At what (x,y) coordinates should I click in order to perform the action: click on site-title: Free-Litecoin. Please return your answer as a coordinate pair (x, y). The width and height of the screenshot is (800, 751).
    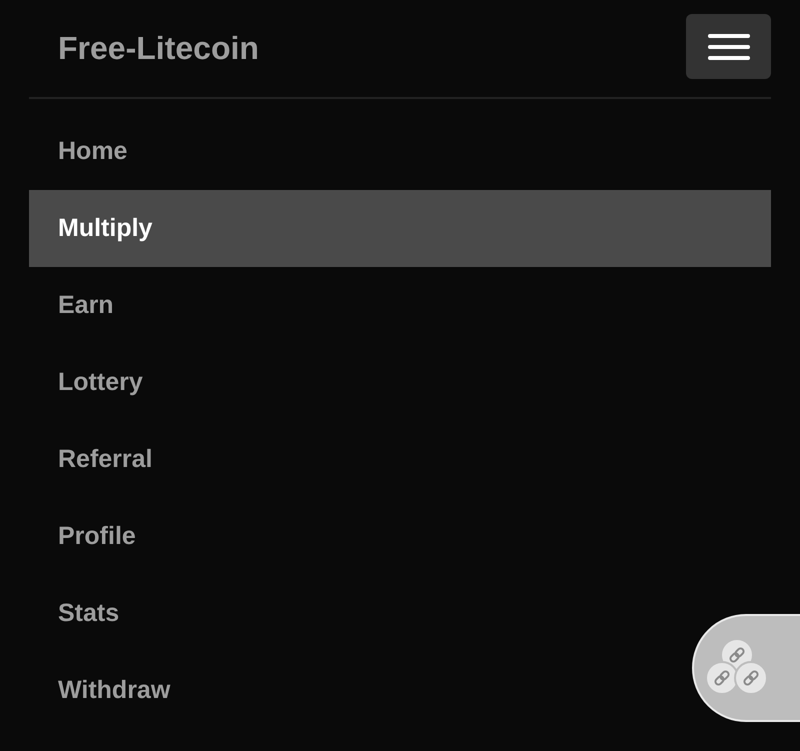
    Looking at the image, I should click on (158, 48).